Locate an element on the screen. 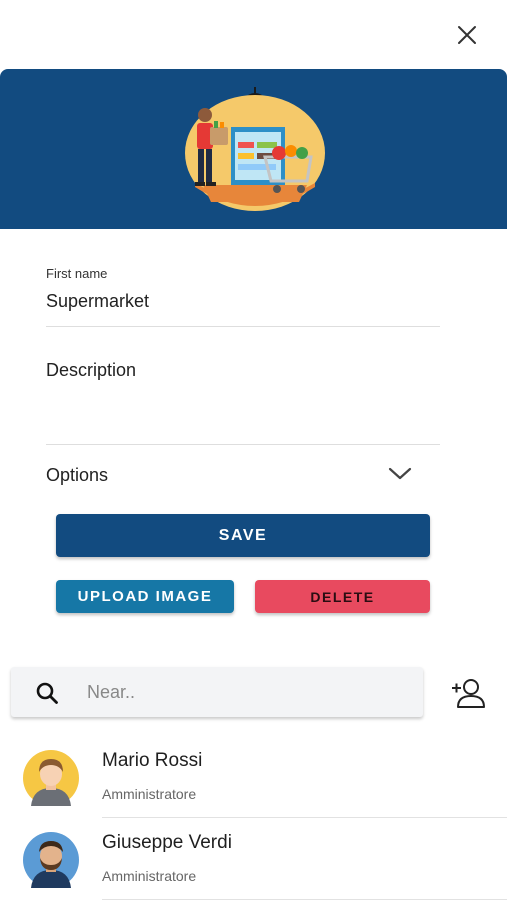 This screenshot has height=900, width=507. close-icon is located at coordinates (467, 35).